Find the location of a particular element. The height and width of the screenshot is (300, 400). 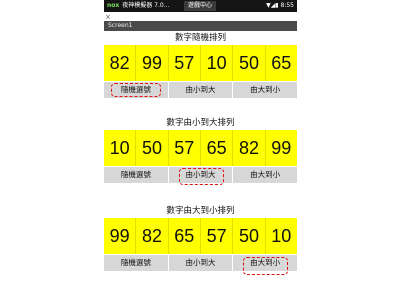

status-bar: nox 夜神模擬器 7.0... 遊戲中心 ▼◢▮ 8:55 is located at coordinates (200, 6).